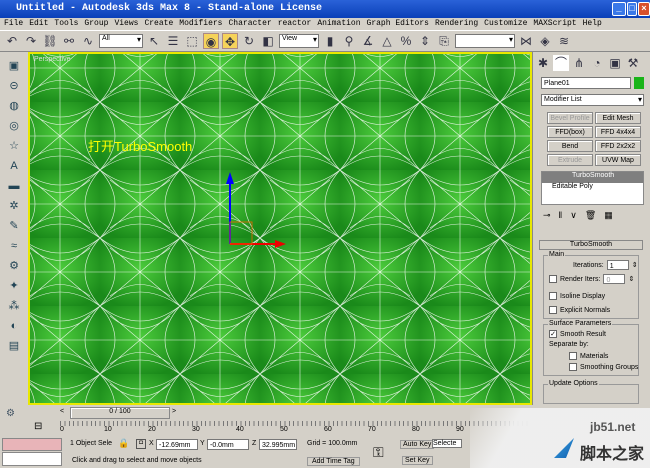 The width and height of the screenshot is (650, 468). I want to click on object-color-swatch, so click(639, 83).